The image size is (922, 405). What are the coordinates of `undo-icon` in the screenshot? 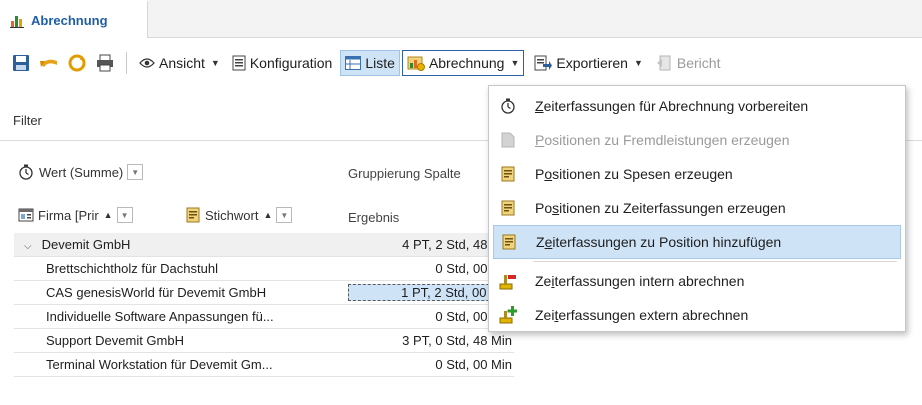 It's located at (49, 63).